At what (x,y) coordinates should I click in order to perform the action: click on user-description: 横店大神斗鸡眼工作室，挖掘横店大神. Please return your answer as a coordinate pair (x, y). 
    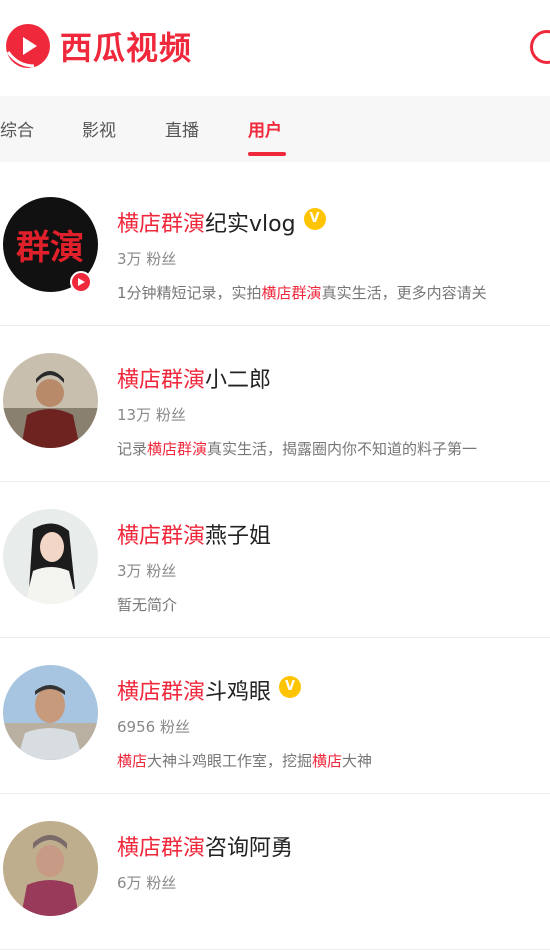
    Looking at the image, I should click on (245, 761).